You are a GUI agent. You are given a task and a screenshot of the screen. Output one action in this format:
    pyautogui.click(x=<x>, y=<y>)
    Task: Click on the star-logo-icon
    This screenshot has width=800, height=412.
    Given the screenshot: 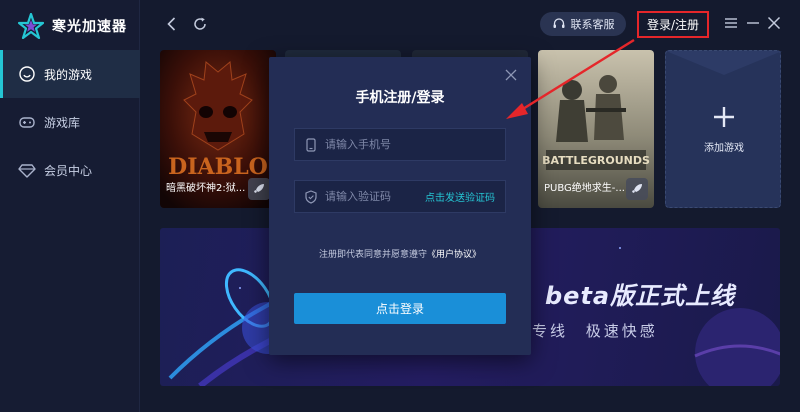 What is the action you would take?
    pyautogui.click(x=31, y=26)
    